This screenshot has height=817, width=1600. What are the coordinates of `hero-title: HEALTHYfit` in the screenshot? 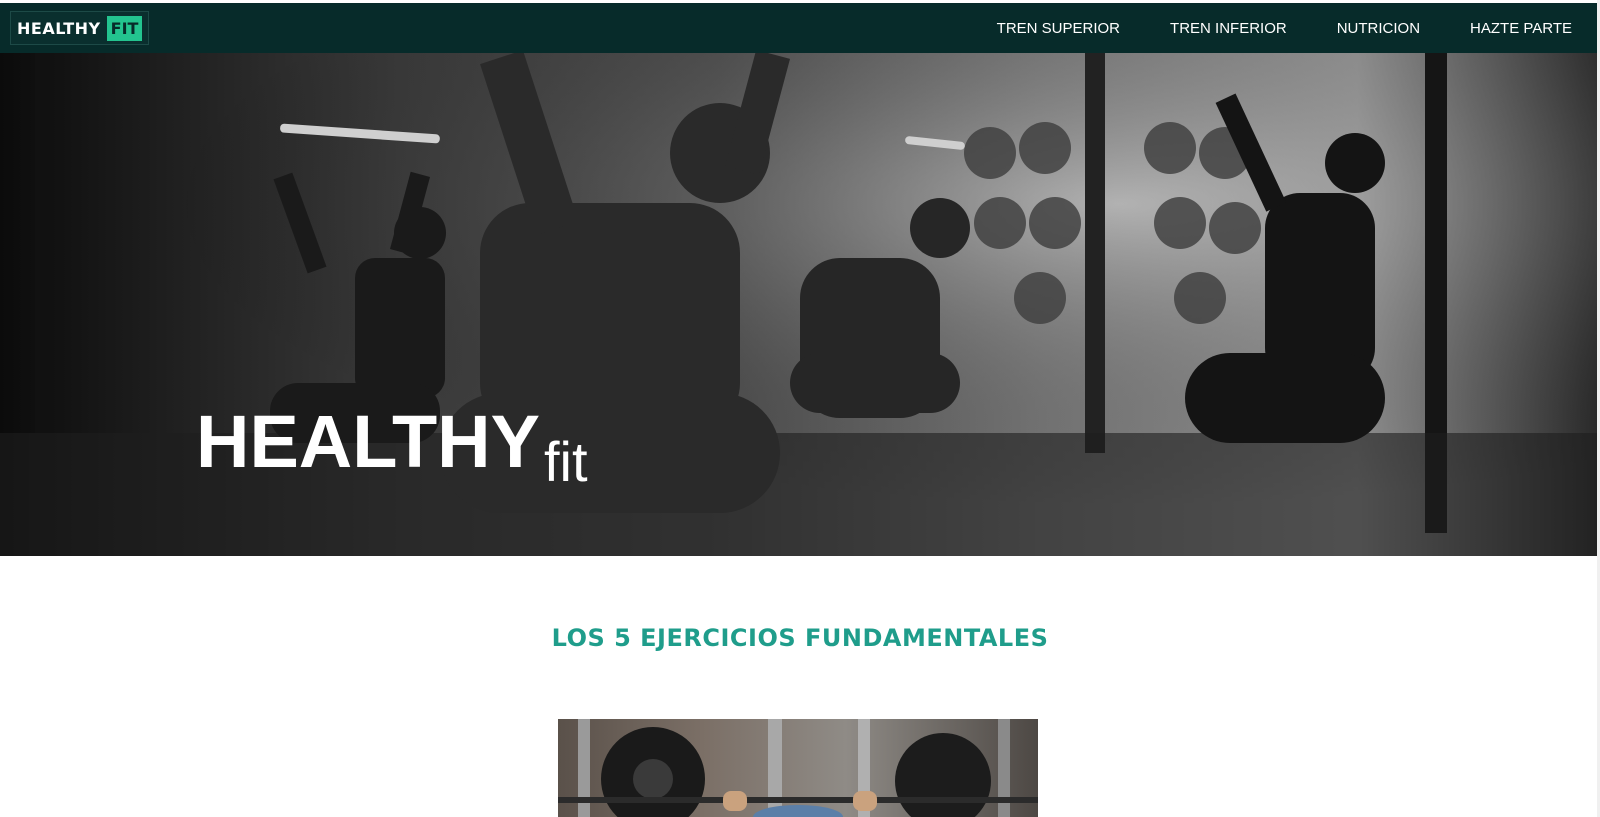 It's located at (392, 447).